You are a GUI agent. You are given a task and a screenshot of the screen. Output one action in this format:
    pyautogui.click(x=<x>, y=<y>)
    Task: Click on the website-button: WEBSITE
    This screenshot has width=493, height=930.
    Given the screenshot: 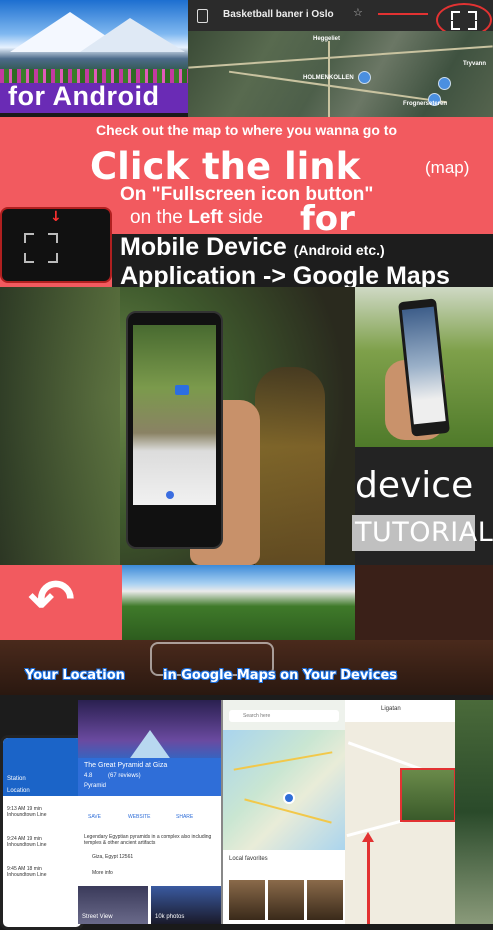 What is the action you would take?
    pyautogui.click(x=139, y=817)
    